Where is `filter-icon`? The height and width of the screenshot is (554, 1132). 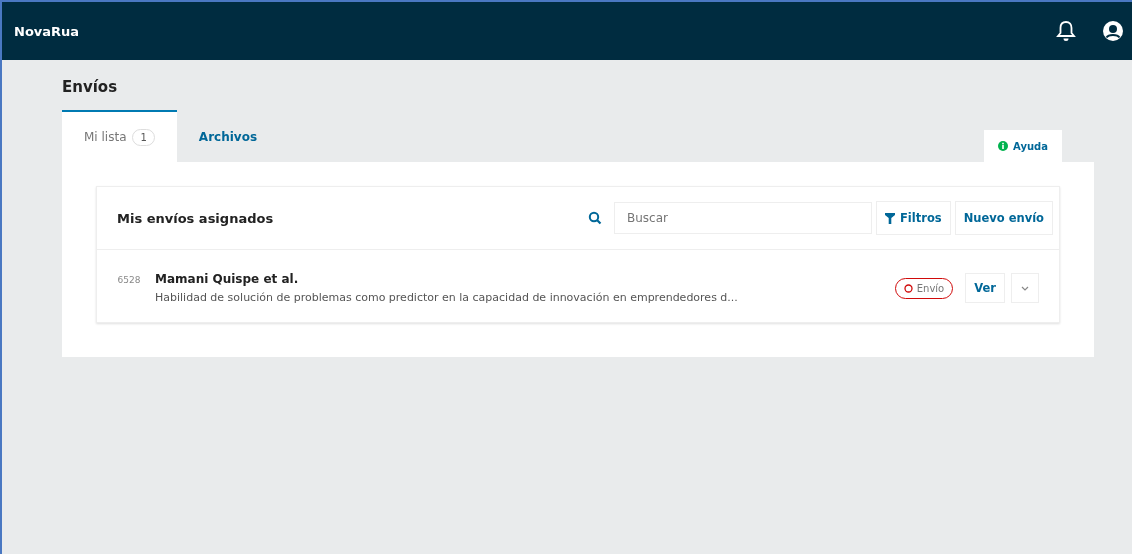
filter-icon is located at coordinates (890, 218).